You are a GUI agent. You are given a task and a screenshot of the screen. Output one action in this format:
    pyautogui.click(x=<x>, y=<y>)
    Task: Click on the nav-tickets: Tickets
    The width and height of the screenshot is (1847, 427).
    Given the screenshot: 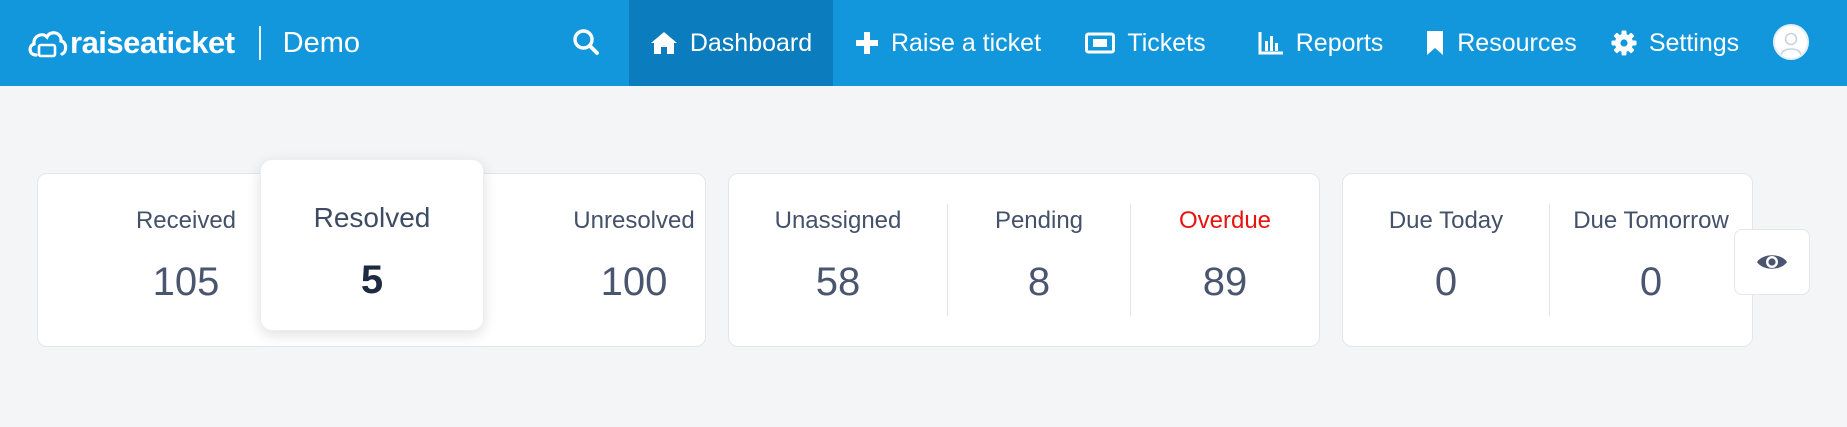 What is the action you would take?
    pyautogui.click(x=1145, y=43)
    